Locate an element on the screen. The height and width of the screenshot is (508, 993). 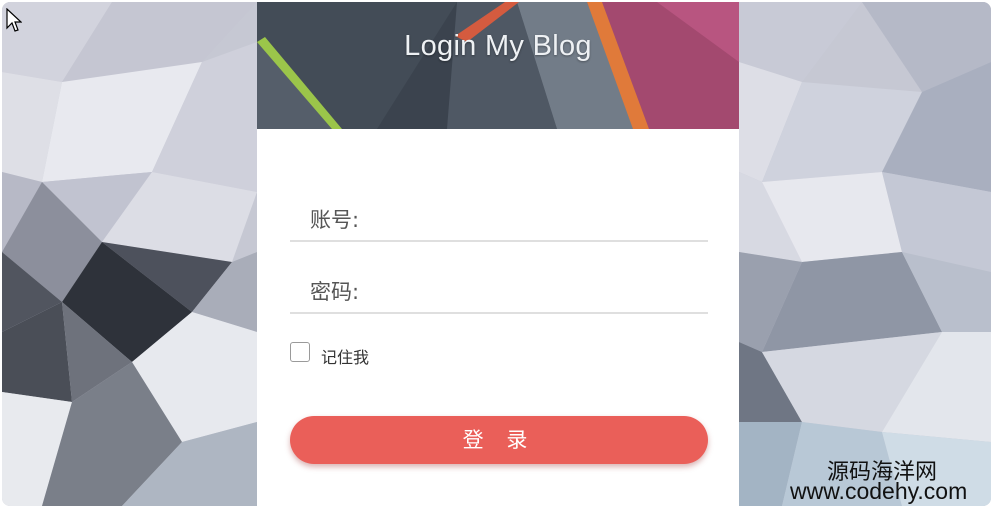
header-background is located at coordinates (498, 65).